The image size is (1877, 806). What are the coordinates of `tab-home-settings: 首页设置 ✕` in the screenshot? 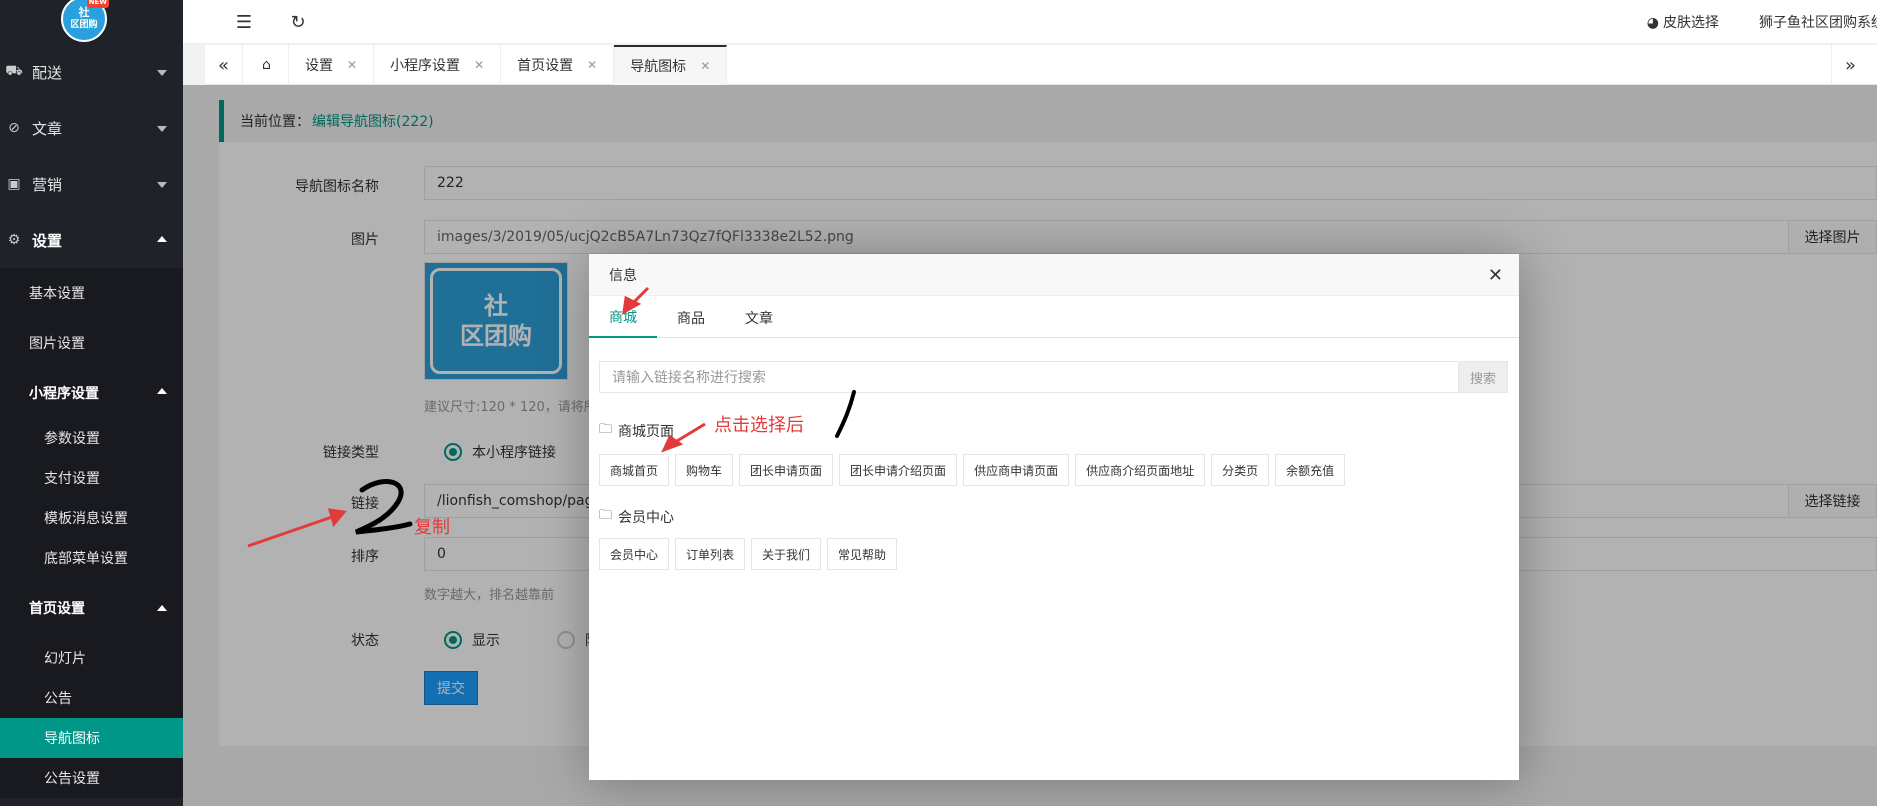 It's located at (558, 65).